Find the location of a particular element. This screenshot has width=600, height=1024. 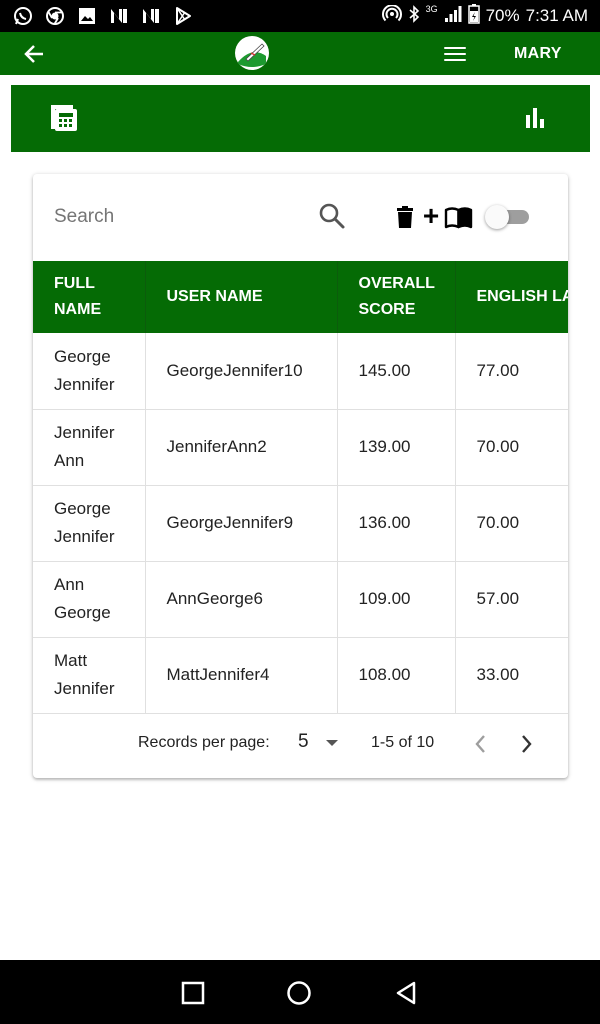

page-range: 1-5 of 10 is located at coordinates (403, 742).